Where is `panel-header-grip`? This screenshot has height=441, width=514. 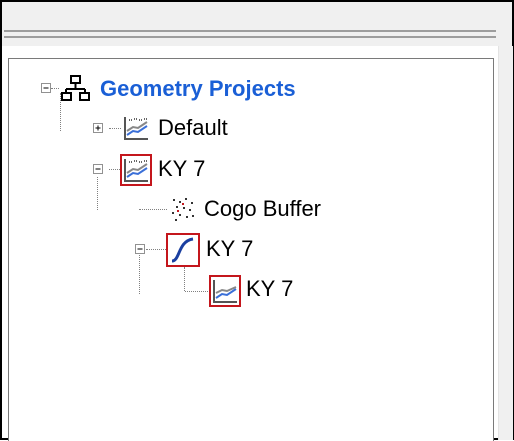
panel-header-grip is located at coordinates (257, 24).